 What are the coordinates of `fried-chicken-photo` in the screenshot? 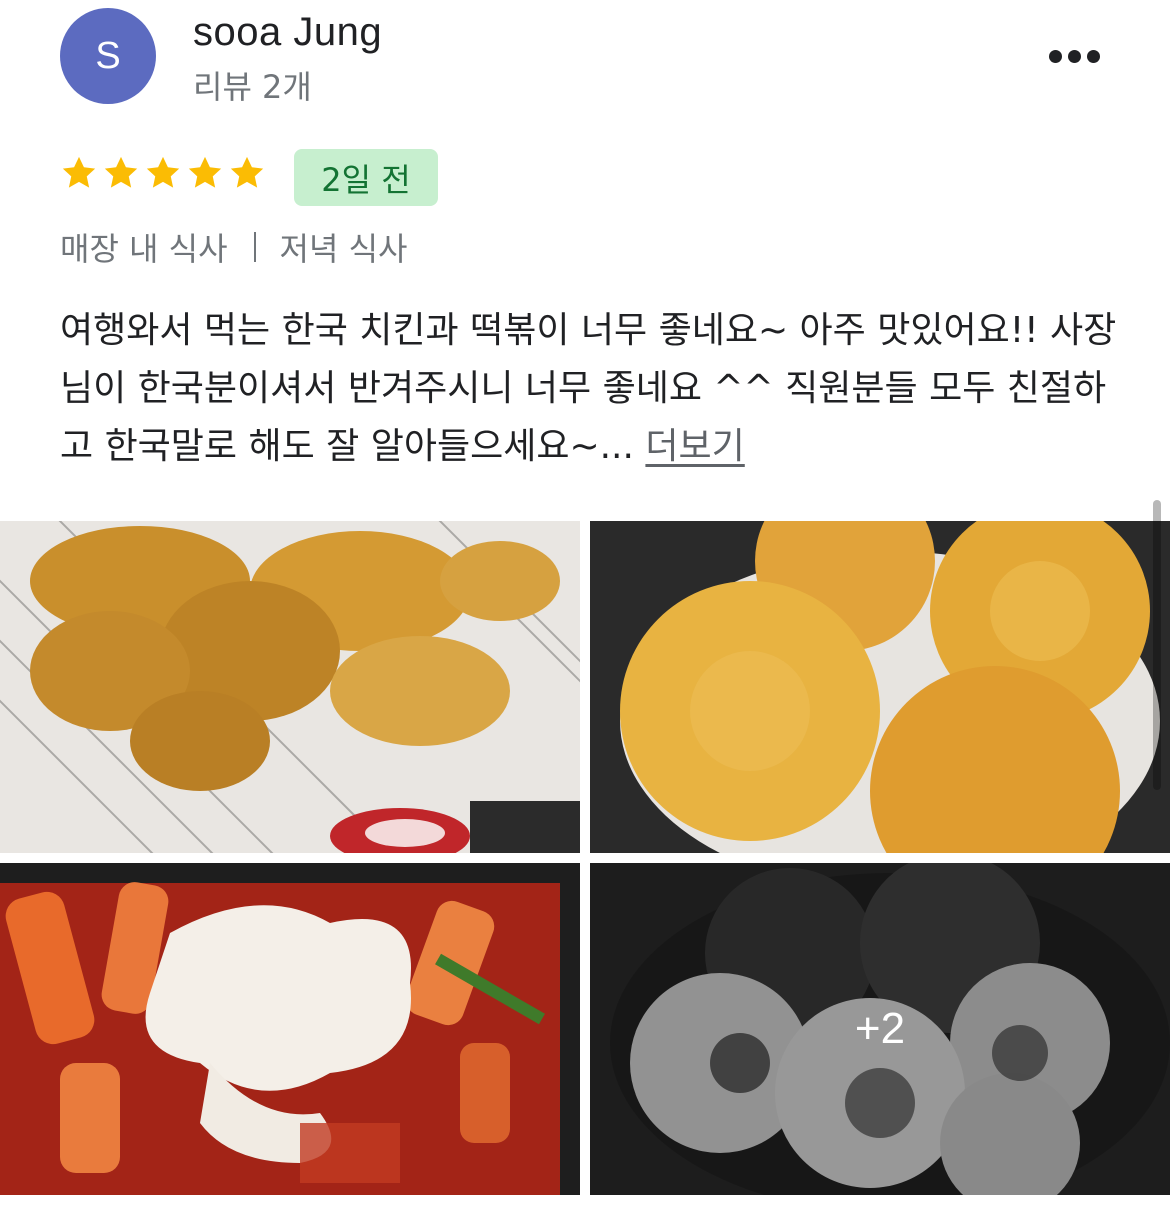 It's located at (290, 687).